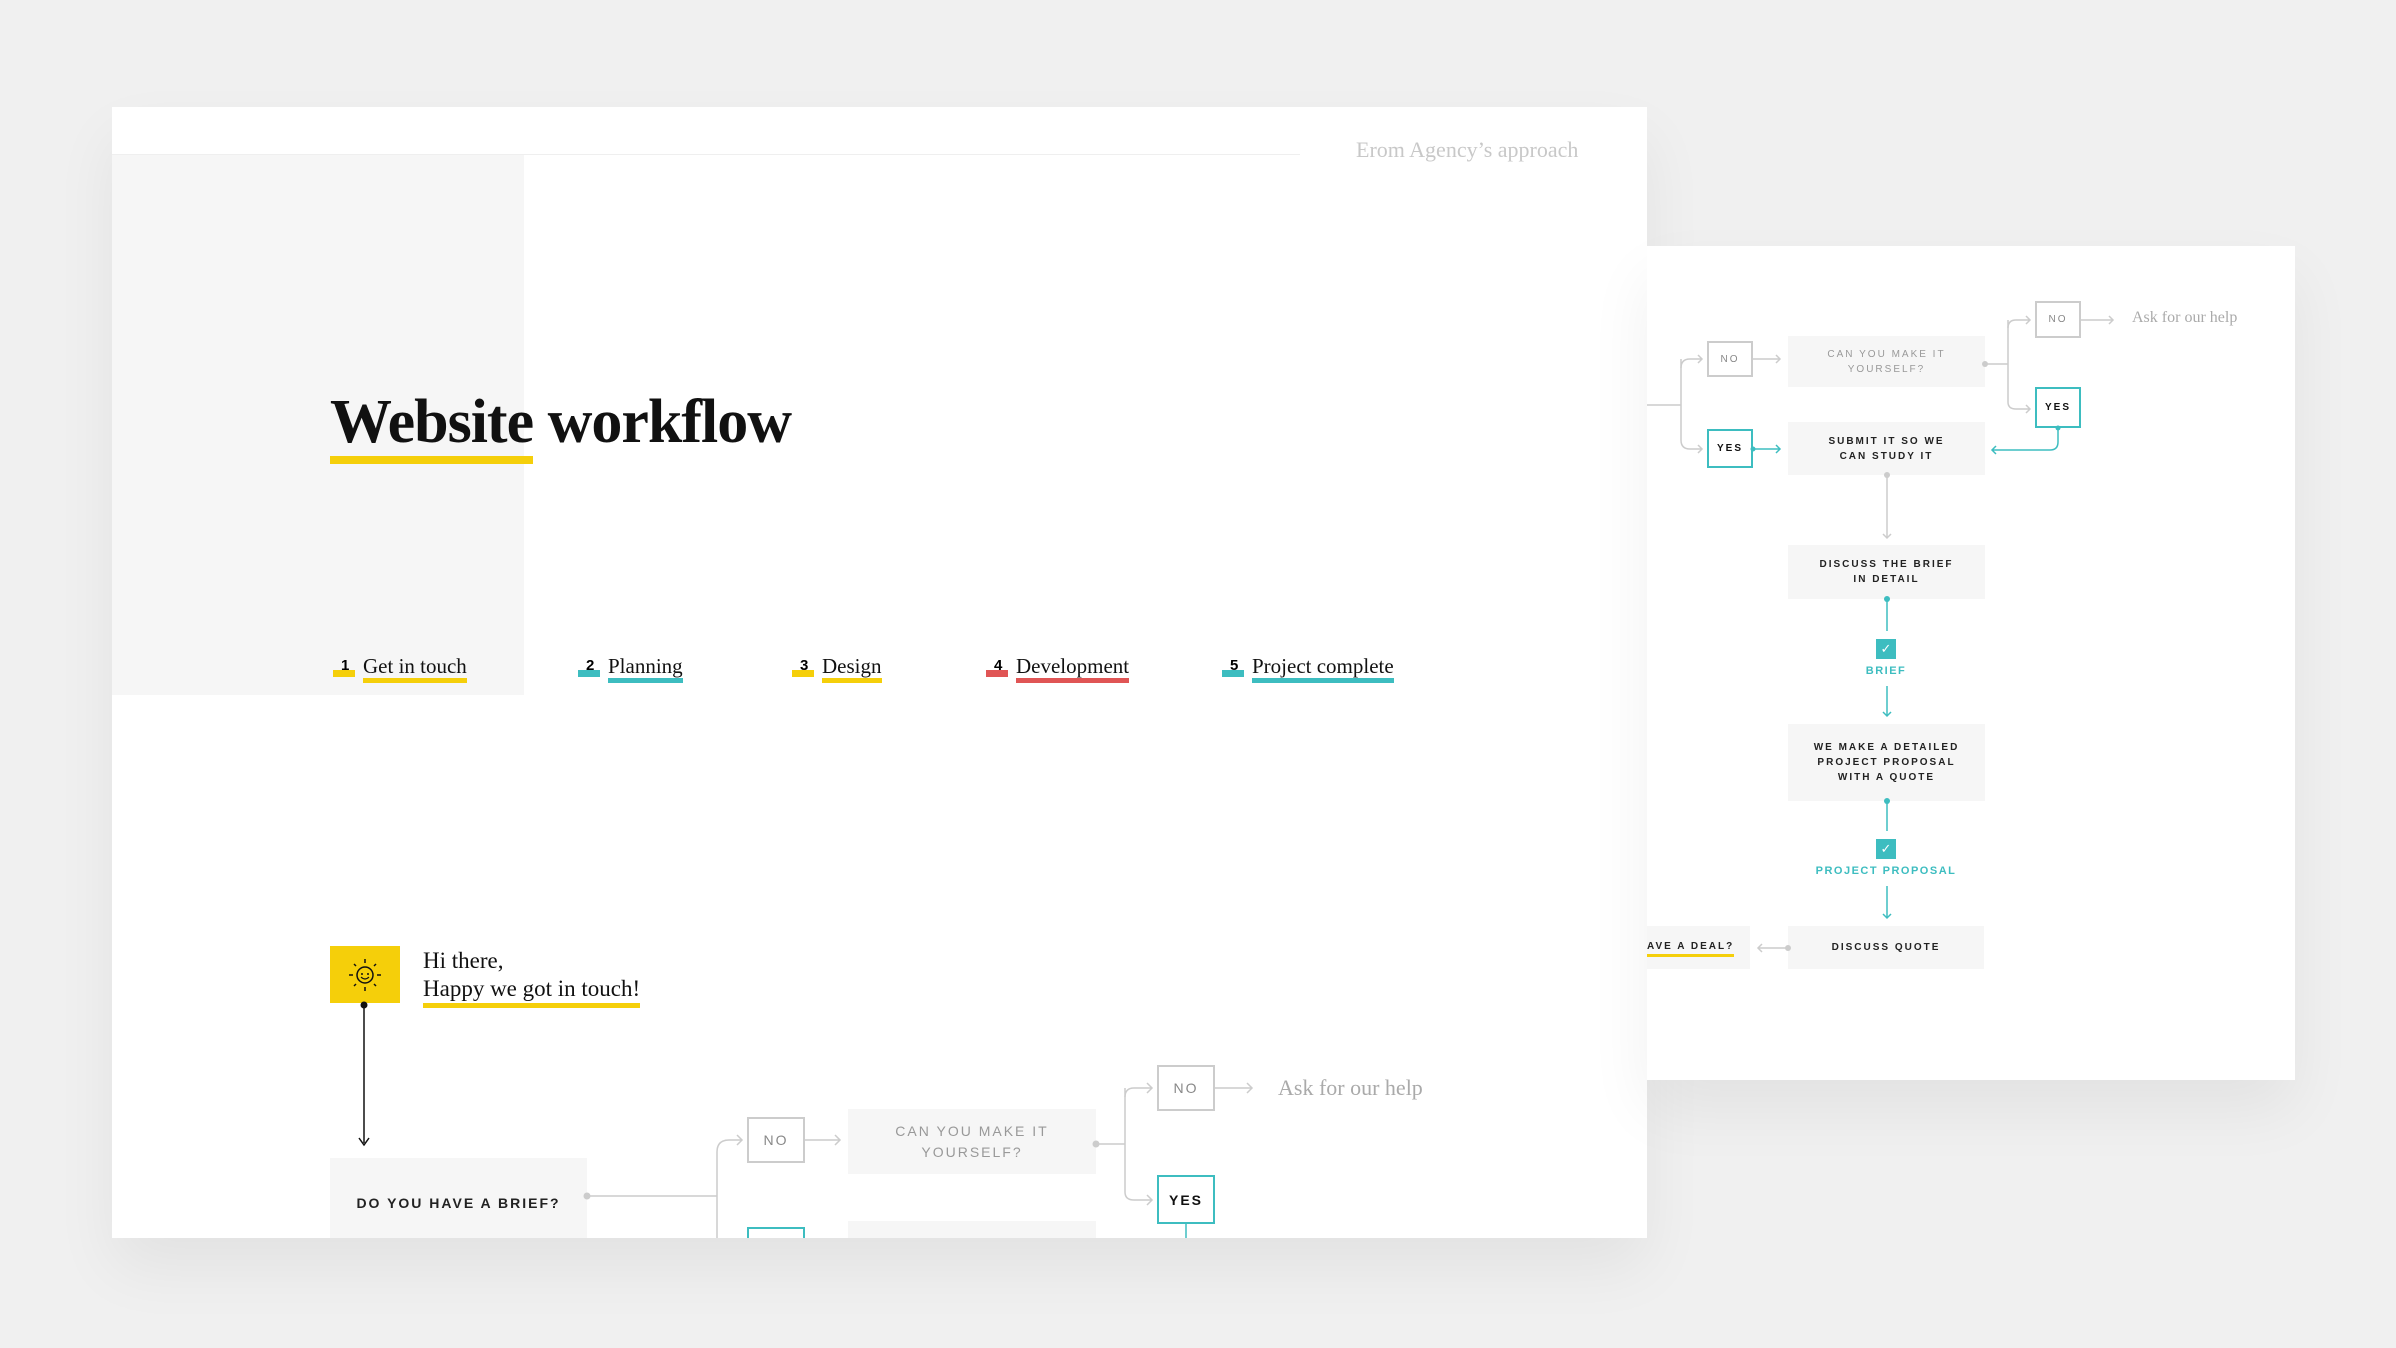 This screenshot has height=1348, width=2396. I want to click on step-design: 3 Design, so click(837, 669).